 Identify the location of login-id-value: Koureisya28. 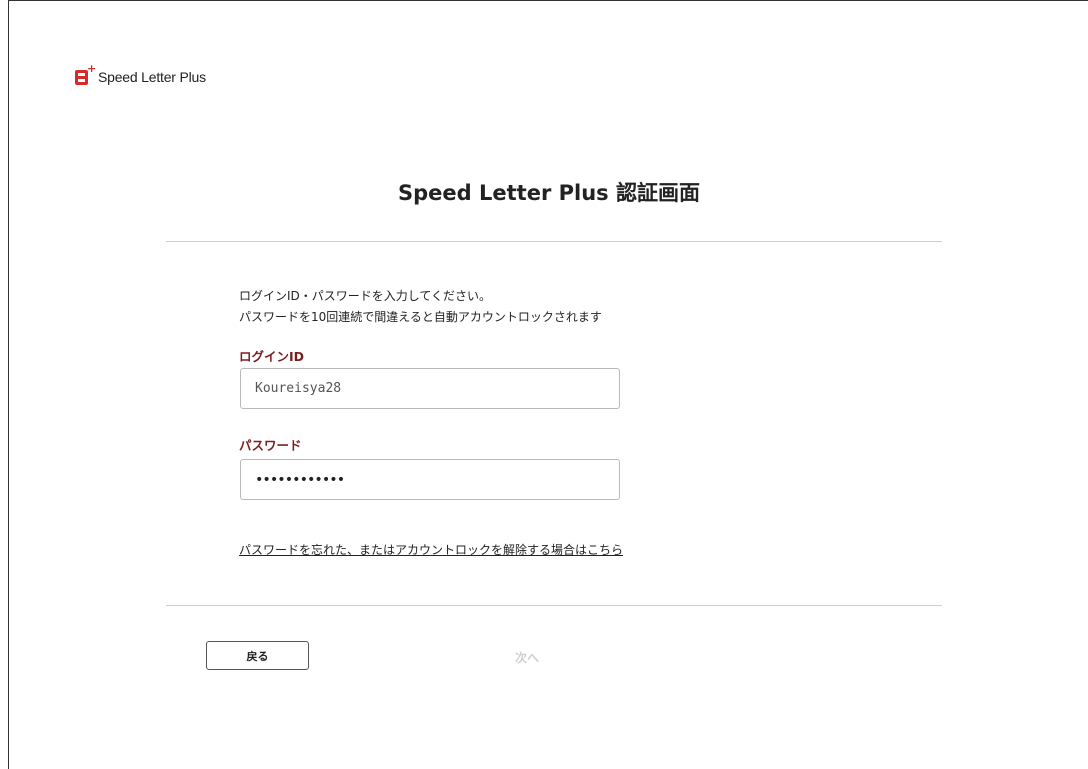
(298, 388).